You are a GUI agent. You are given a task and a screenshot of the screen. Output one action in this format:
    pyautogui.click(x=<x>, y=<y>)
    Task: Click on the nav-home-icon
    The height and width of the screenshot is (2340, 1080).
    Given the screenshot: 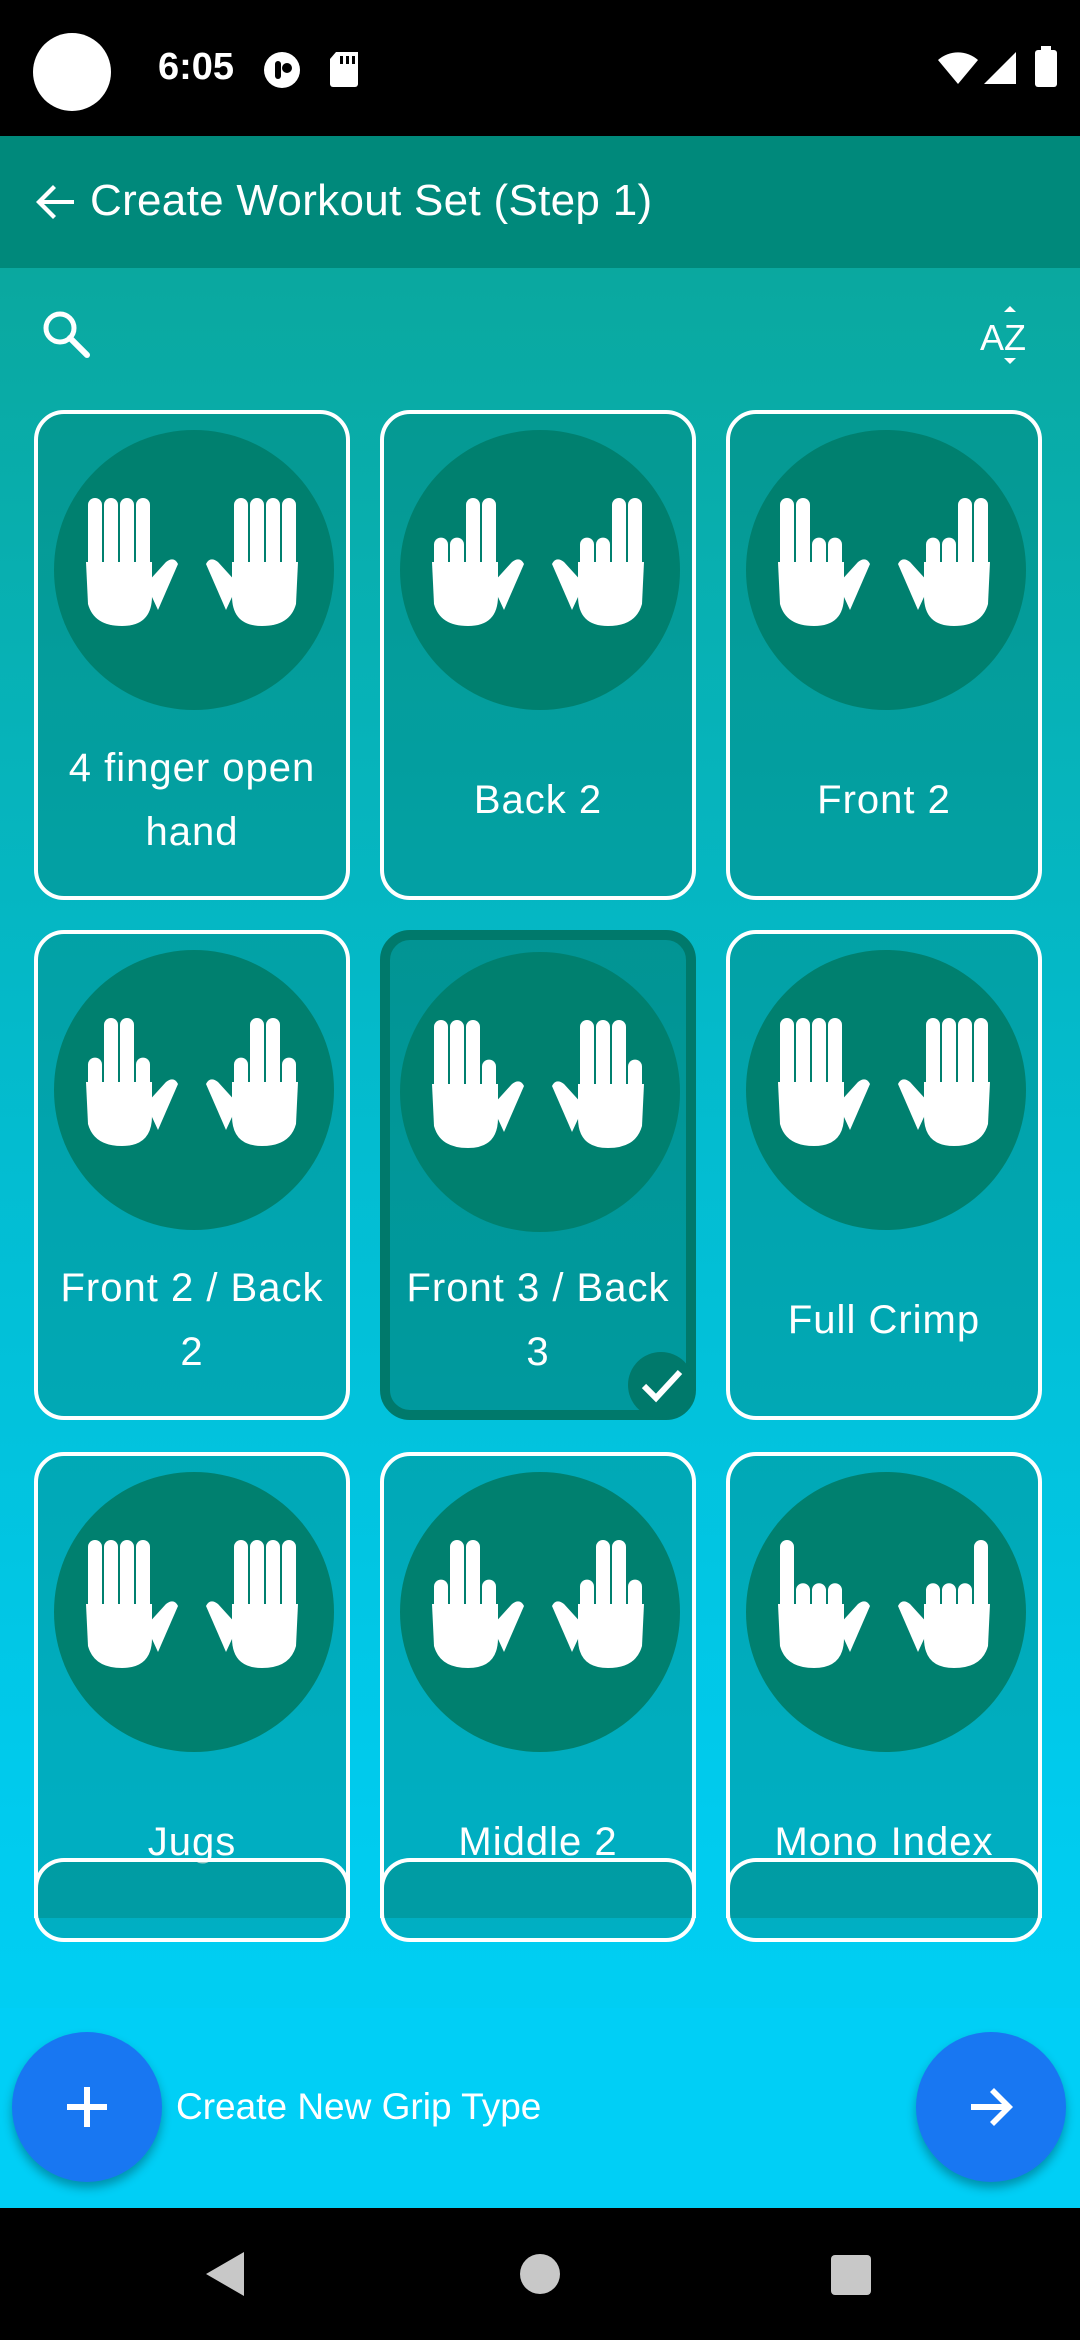 What is the action you would take?
    pyautogui.click(x=540, y=2274)
    